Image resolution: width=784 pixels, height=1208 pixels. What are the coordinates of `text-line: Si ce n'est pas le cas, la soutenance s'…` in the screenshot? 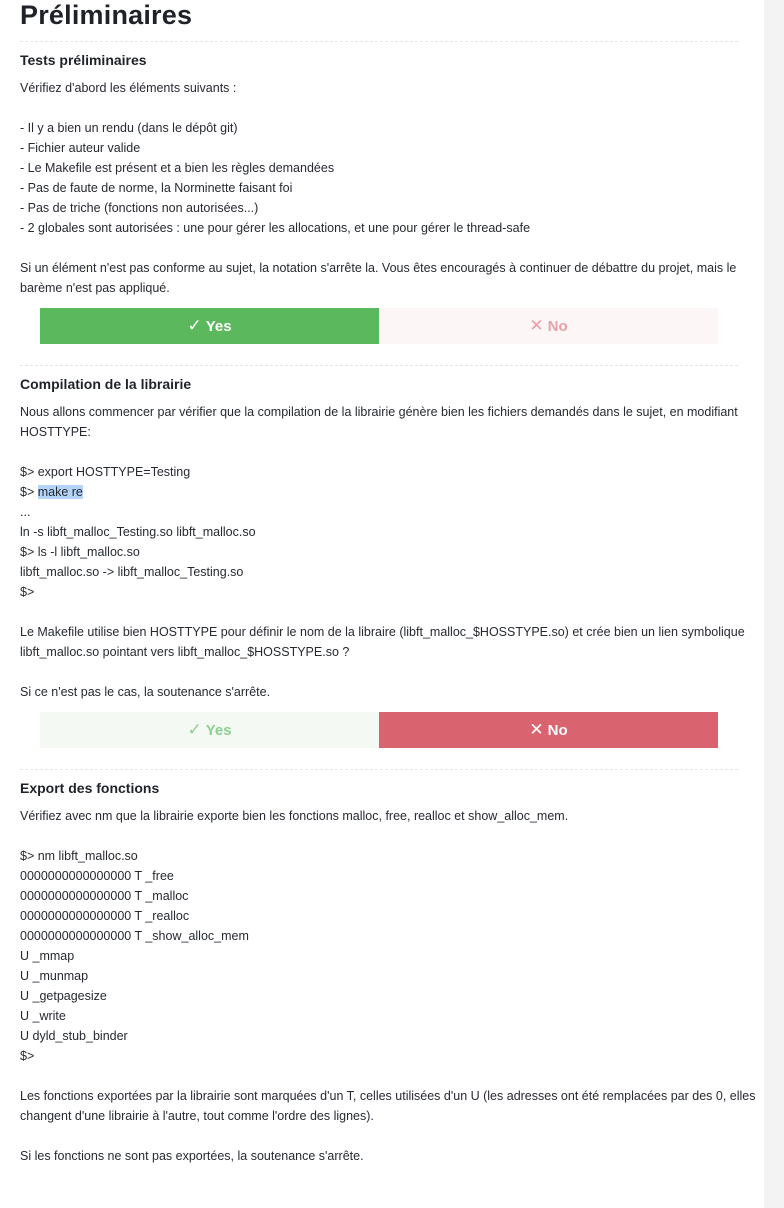 It's located at (145, 692).